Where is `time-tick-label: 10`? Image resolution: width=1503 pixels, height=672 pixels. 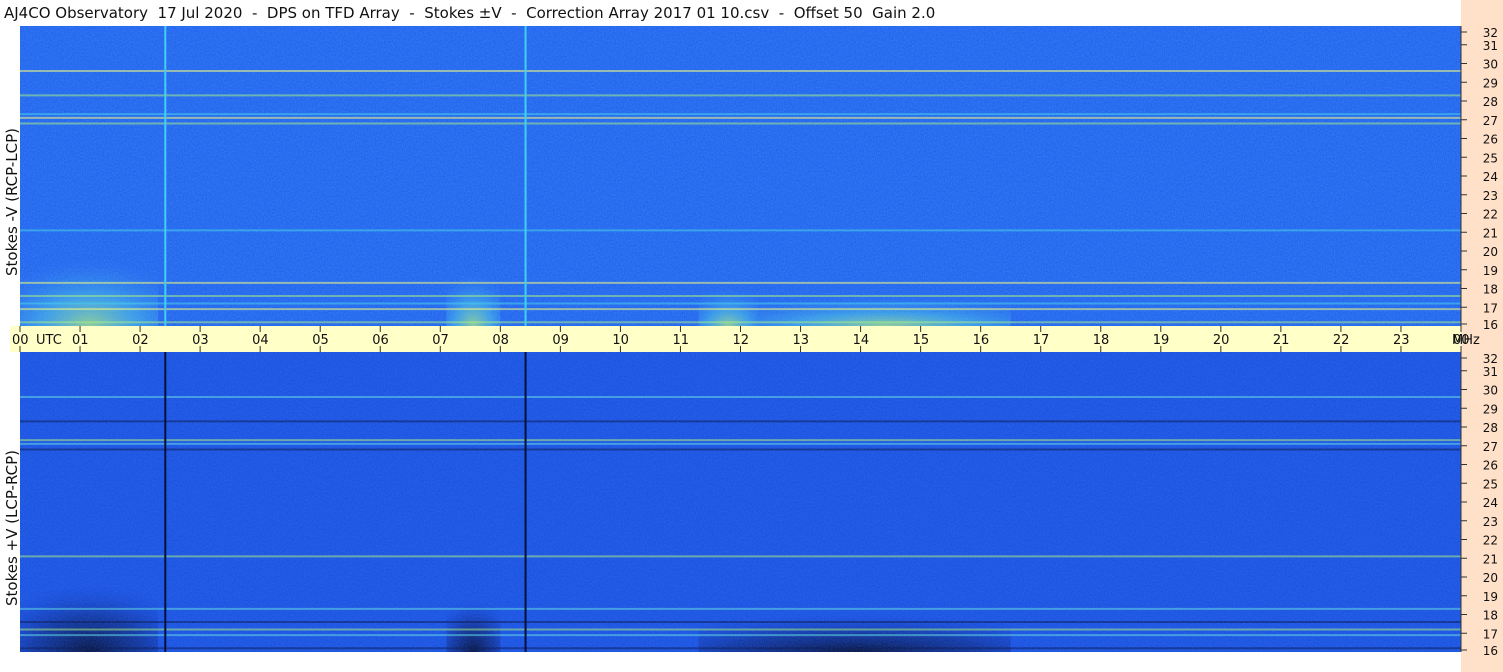
time-tick-label: 10 is located at coordinates (620, 340).